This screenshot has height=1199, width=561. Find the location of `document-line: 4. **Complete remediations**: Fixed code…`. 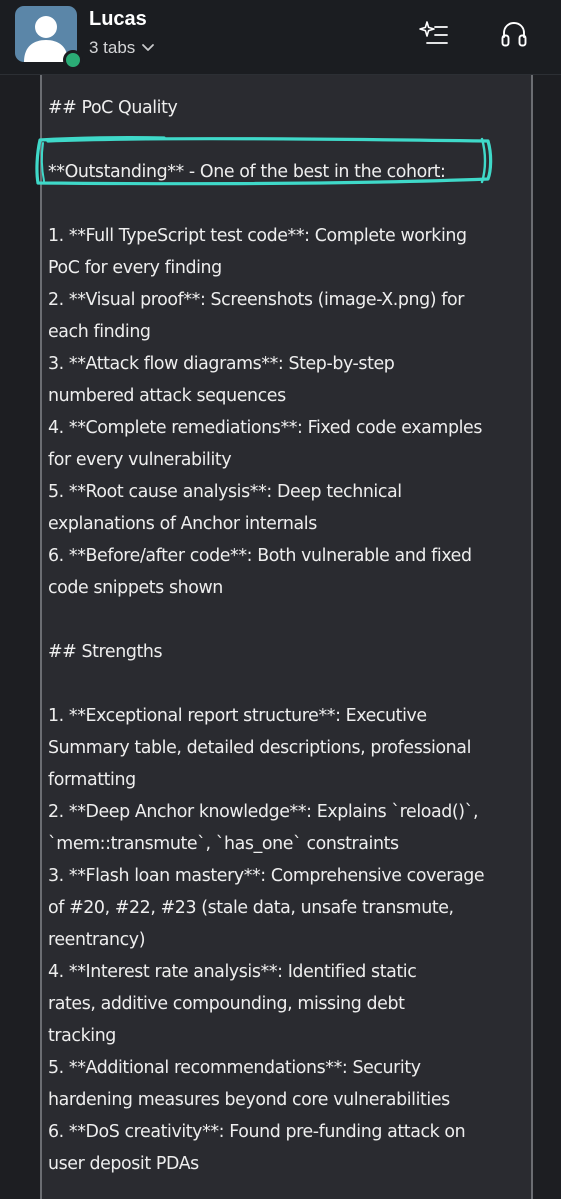

document-line: 4. **Complete remediations**: Fixed code… is located at coordinates (265, 428).